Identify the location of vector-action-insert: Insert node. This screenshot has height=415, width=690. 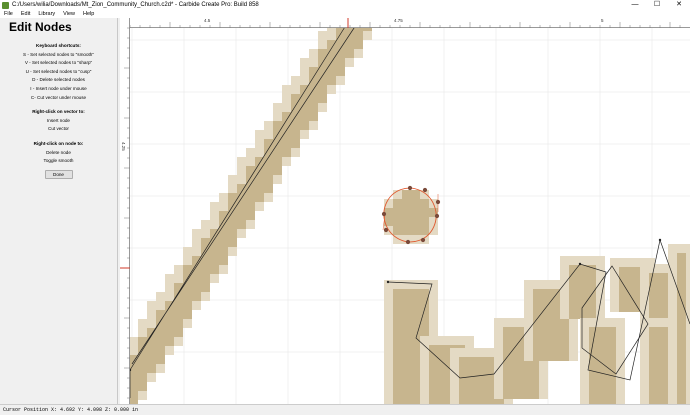
(58, 120).